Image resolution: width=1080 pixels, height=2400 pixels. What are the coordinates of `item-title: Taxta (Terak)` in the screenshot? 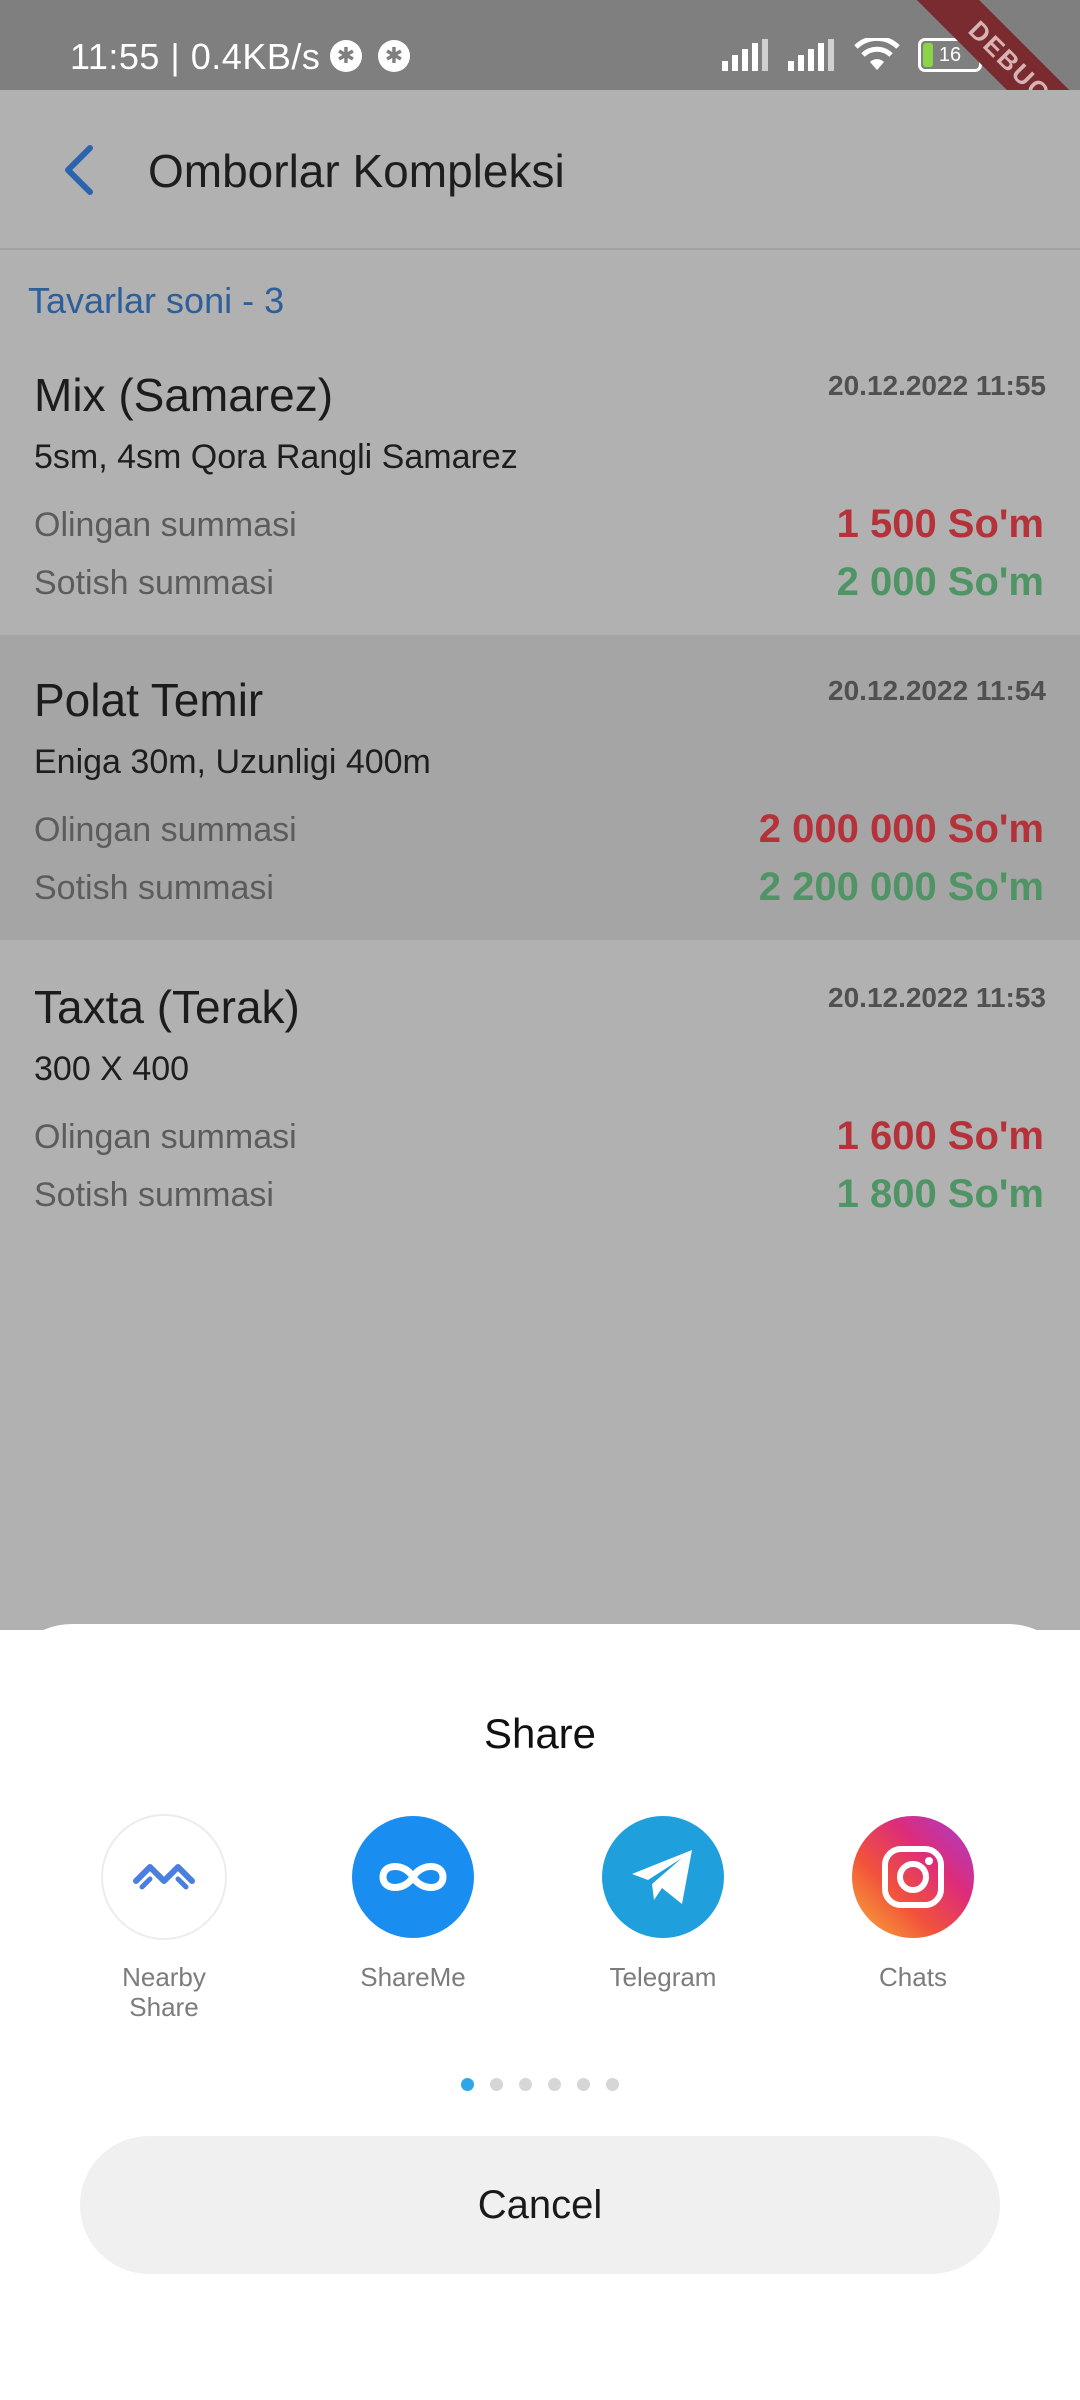 It's located at (167, 1007).